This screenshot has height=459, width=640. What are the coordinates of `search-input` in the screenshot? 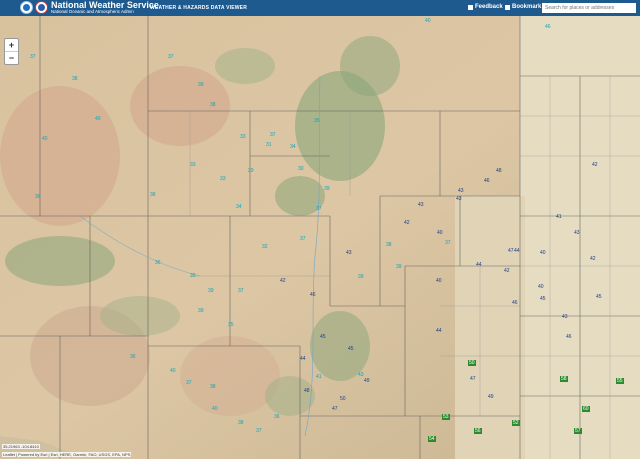 It's located at (589, 8).